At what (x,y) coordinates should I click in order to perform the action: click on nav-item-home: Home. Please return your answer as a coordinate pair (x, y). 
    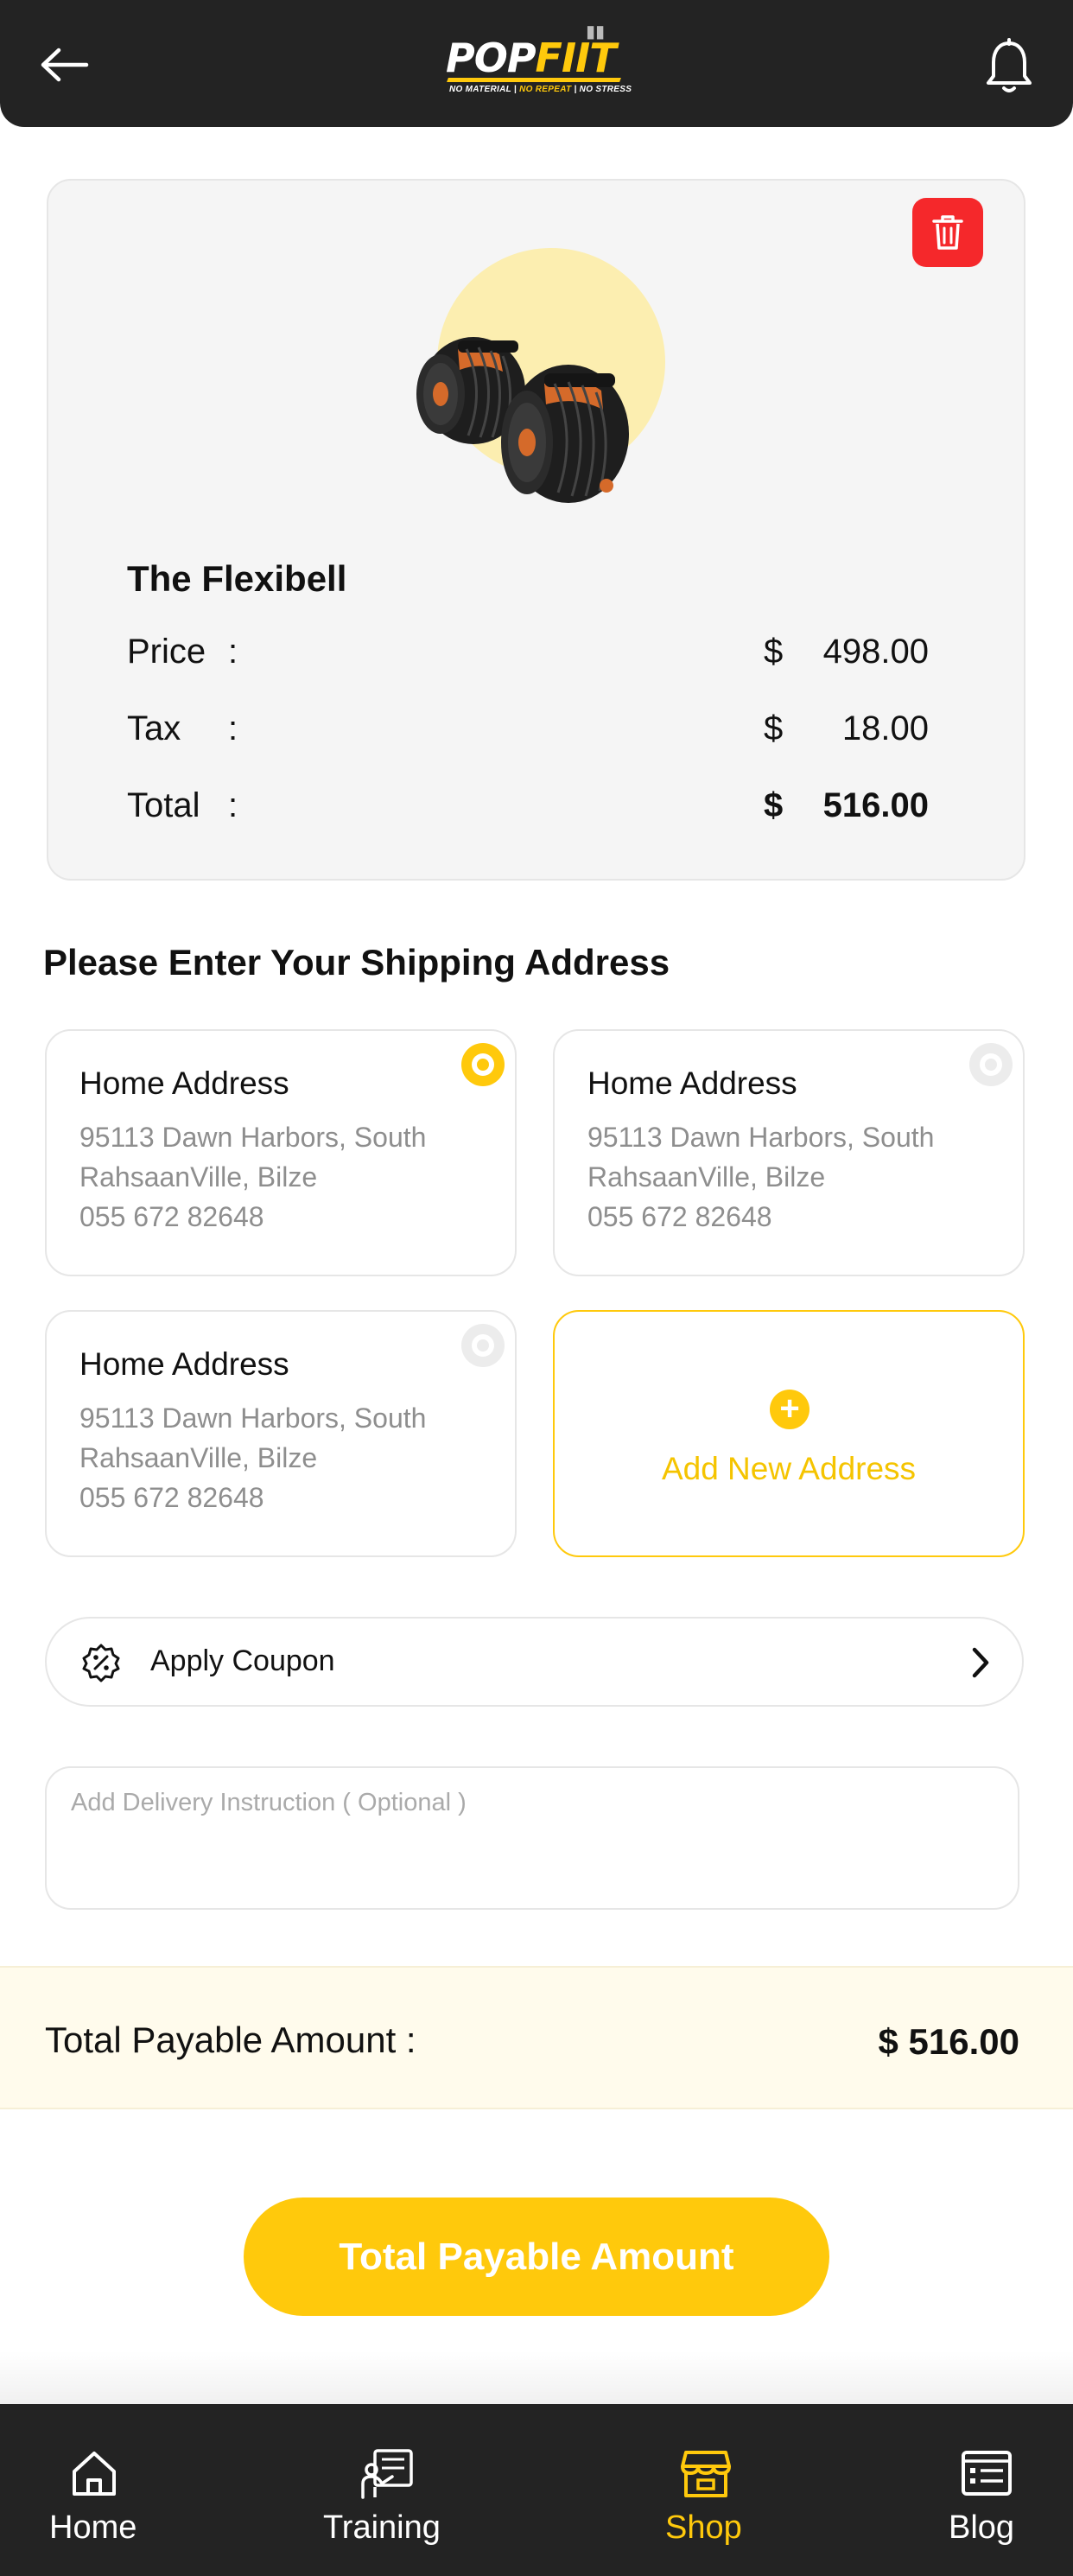
    Looking at the image, I should click on (95, 2490).